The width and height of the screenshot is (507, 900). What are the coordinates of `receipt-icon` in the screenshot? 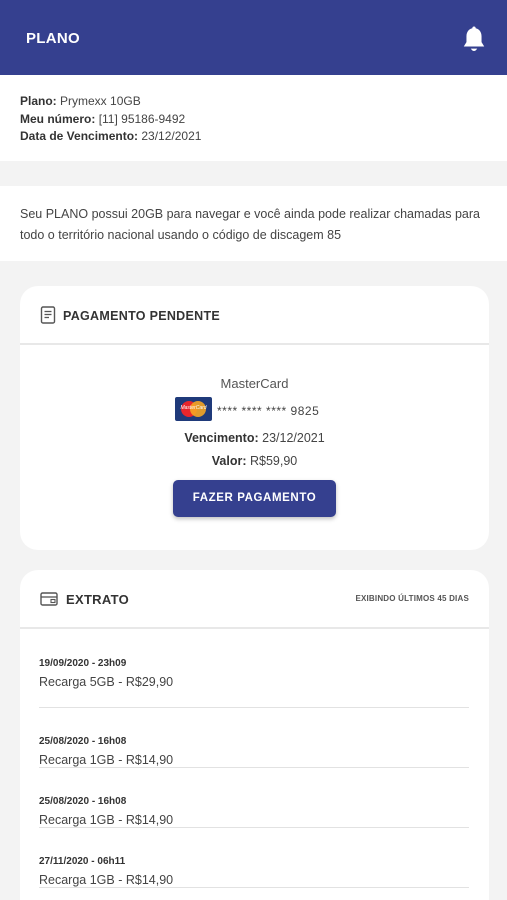 It's located at (48, 315).